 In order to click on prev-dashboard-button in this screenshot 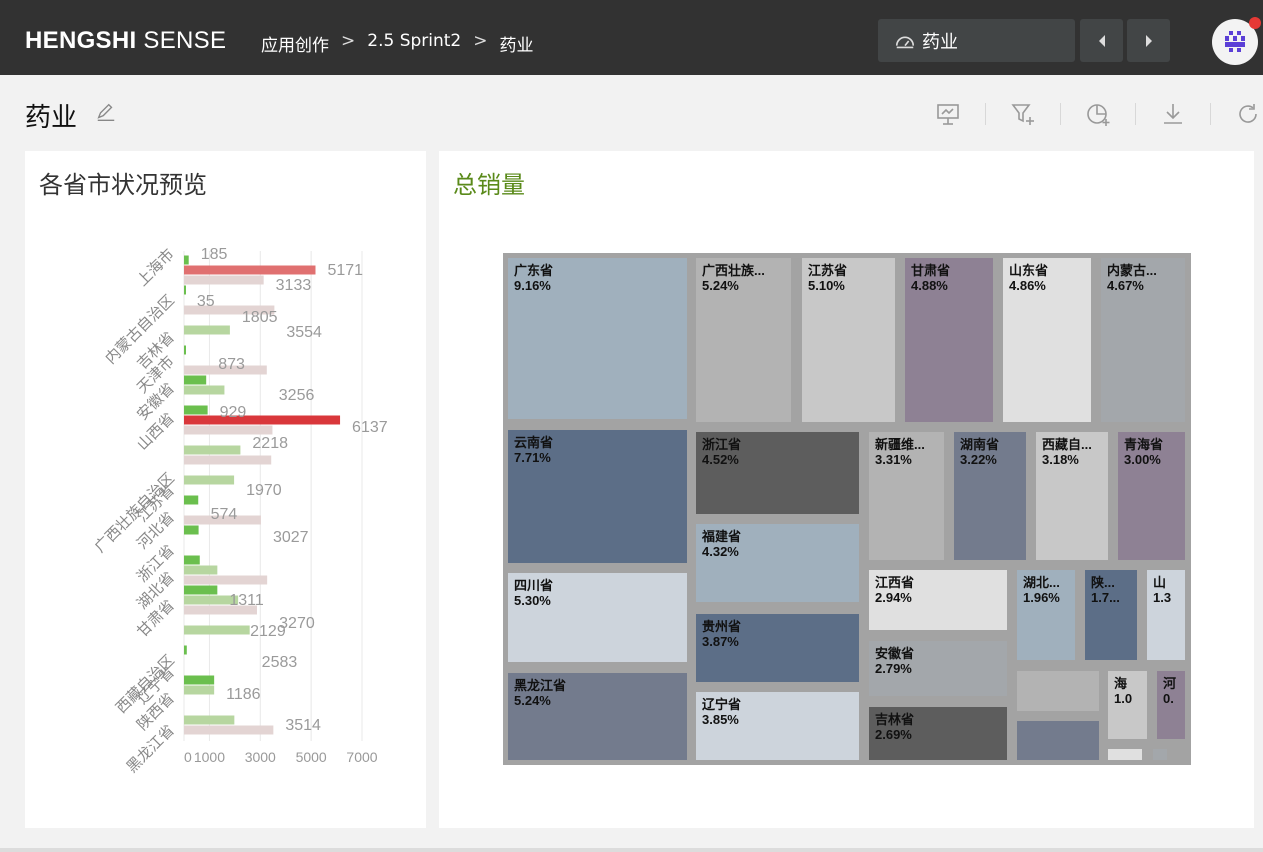, I will do `click(1101, 40)`.